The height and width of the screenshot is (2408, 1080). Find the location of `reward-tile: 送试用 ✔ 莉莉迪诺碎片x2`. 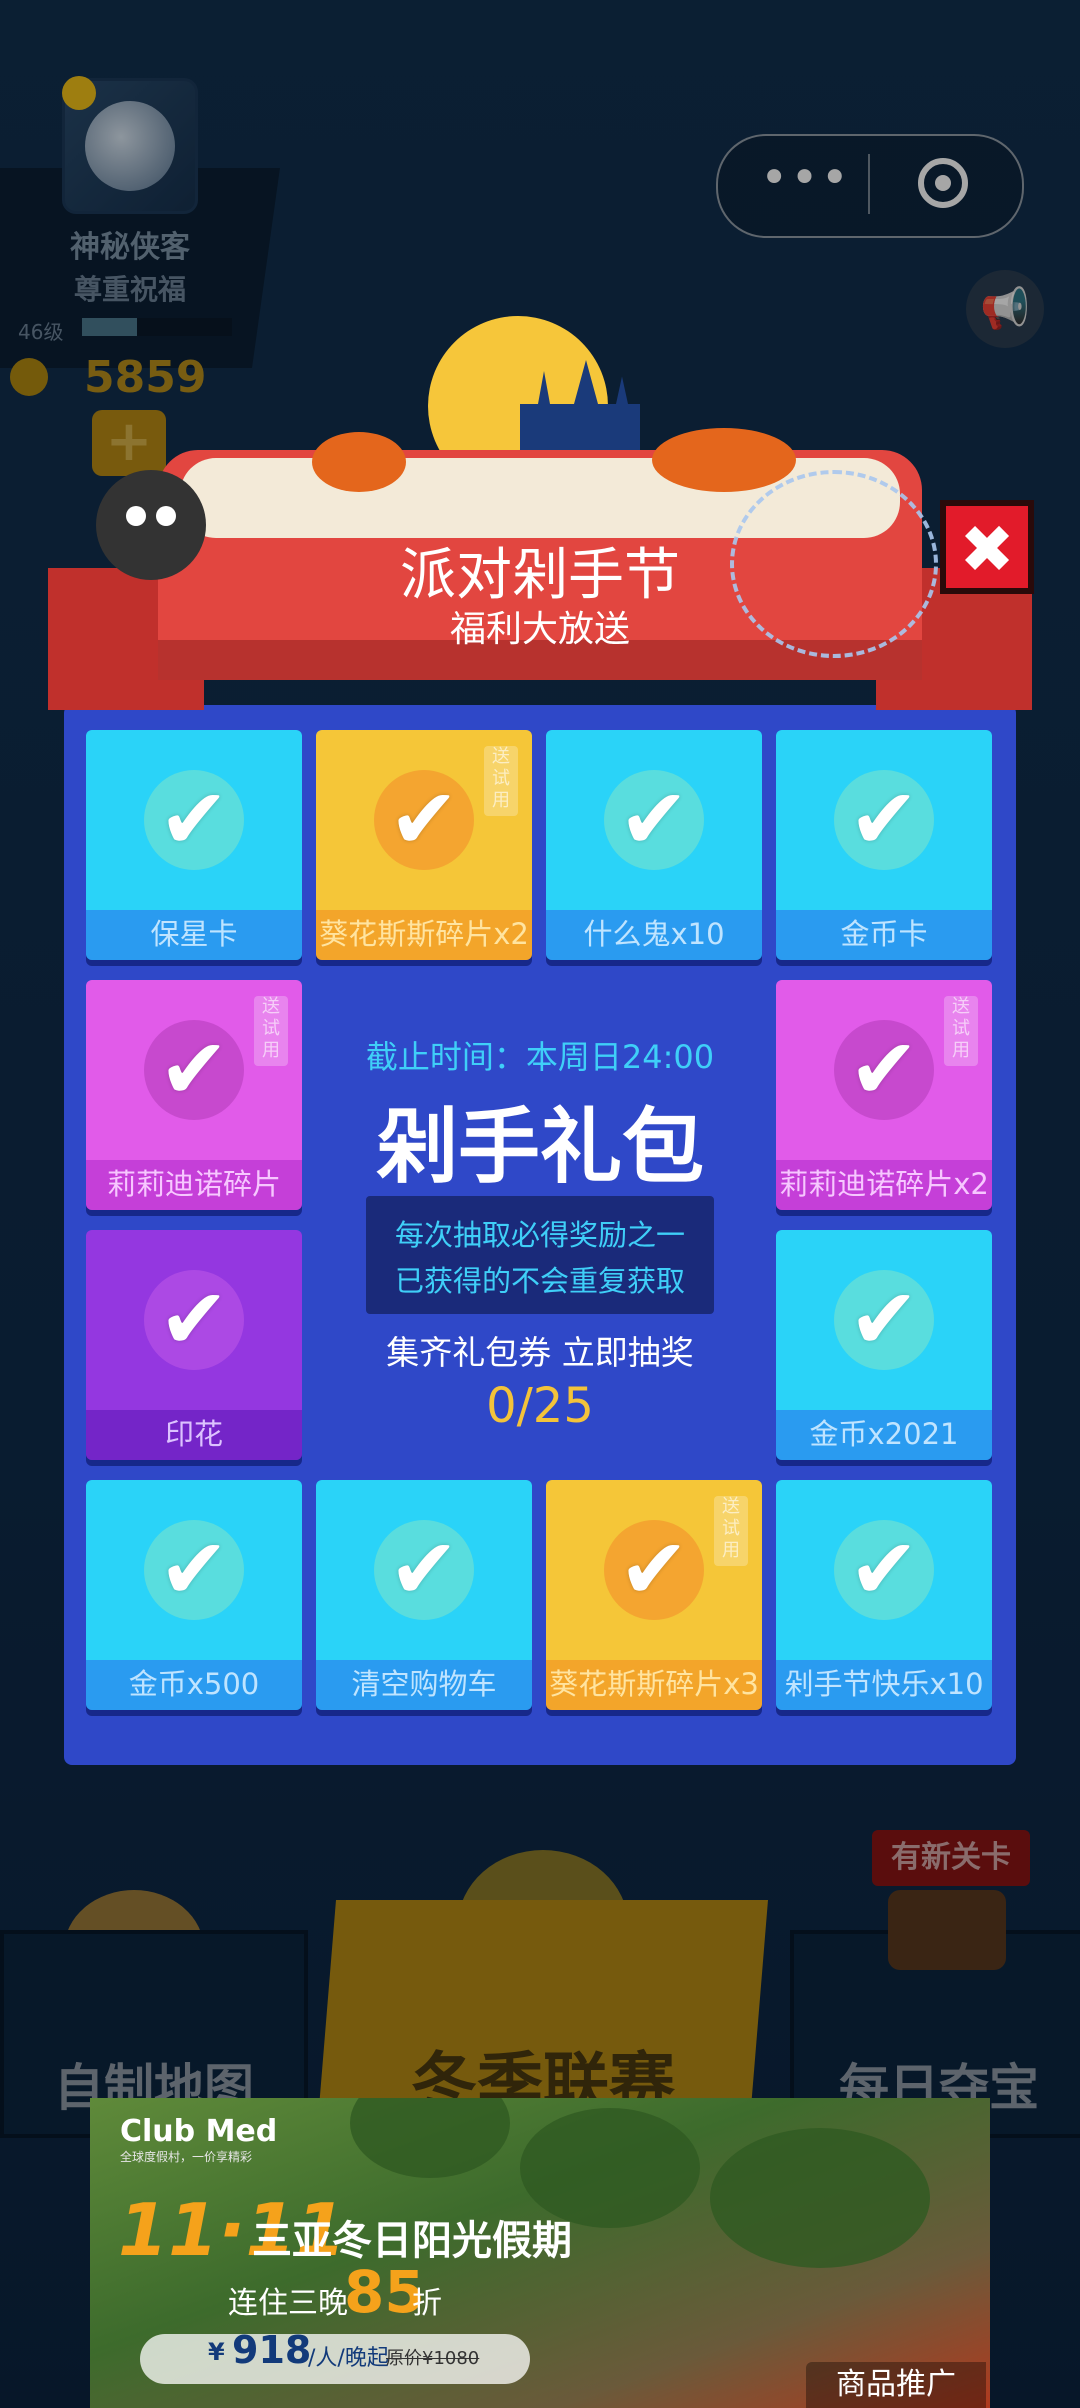

reward-tile: 送试用 ✔ 莉莉迪诺碎片x2 is located at coordinates (884, 1095).